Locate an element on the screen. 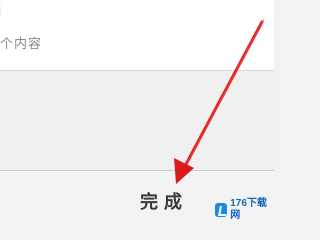 The image size is (320, 240). watermark: 176下载网 is located at coordinates (243, 210).